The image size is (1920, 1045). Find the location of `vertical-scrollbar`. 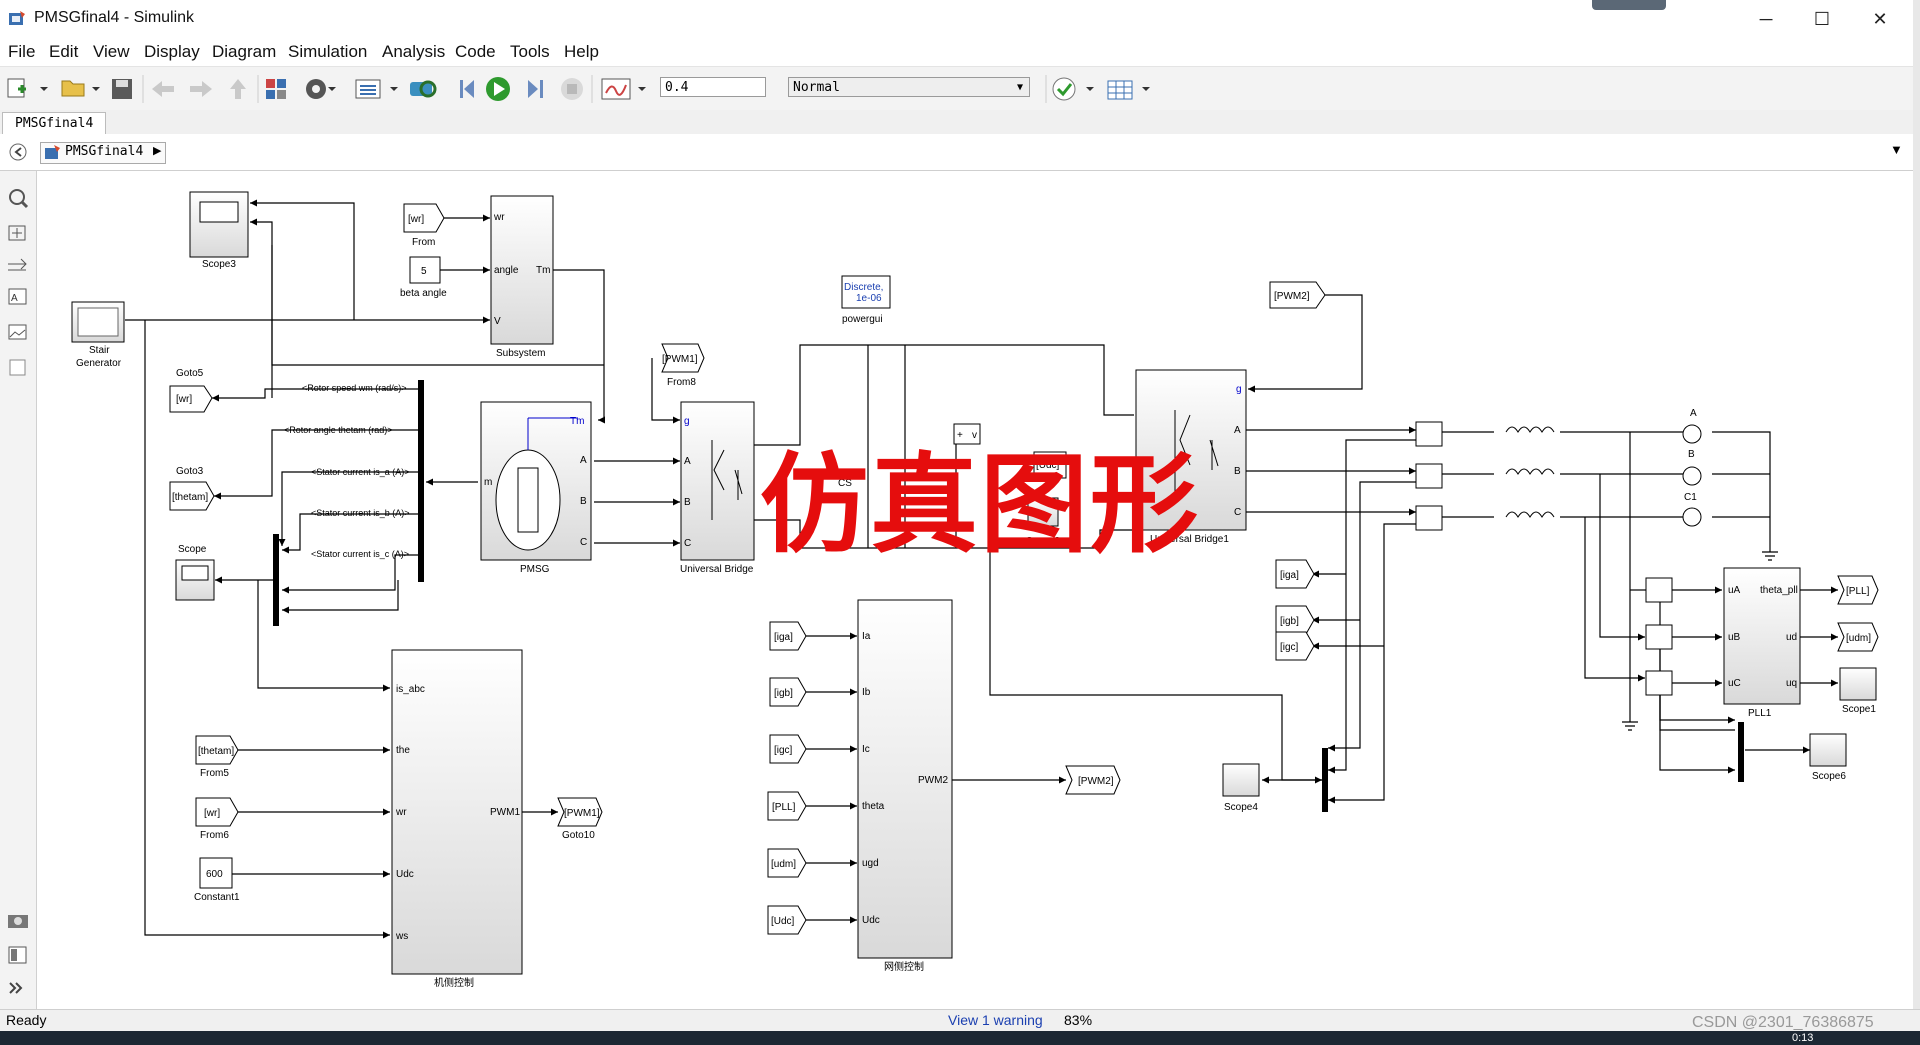

vertical-scrollbar is located at coordinates (1916, 522).